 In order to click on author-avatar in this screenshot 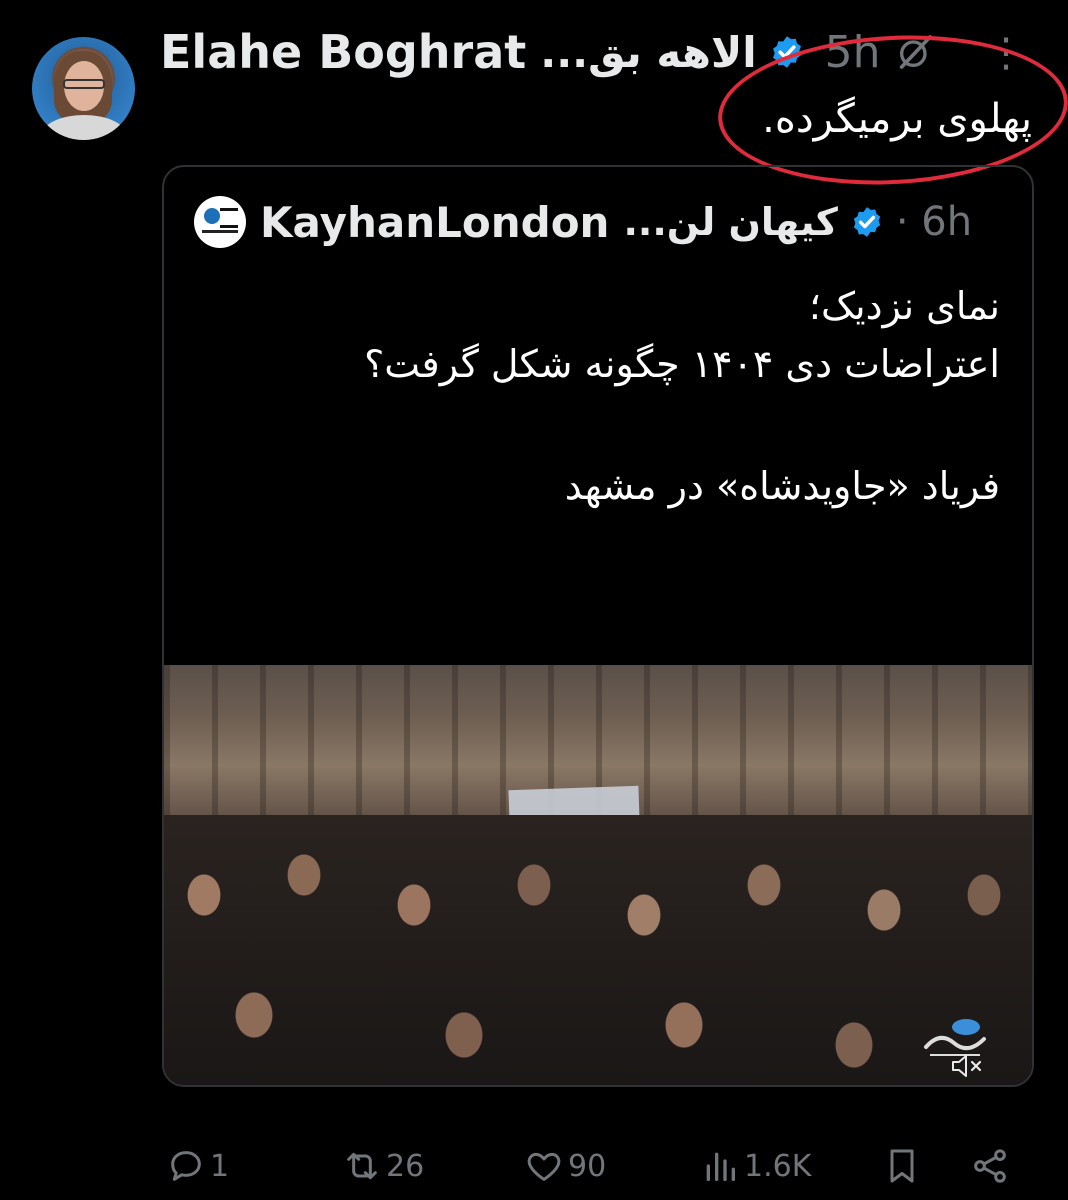, I will do `click(83, 88)`.